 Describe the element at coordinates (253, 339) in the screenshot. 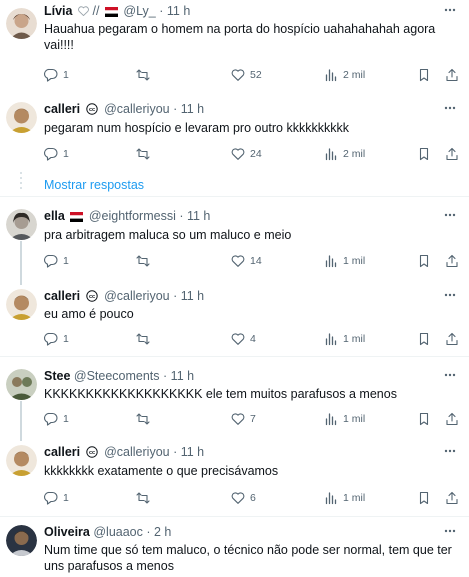

I see `like-count: 4` at that location.